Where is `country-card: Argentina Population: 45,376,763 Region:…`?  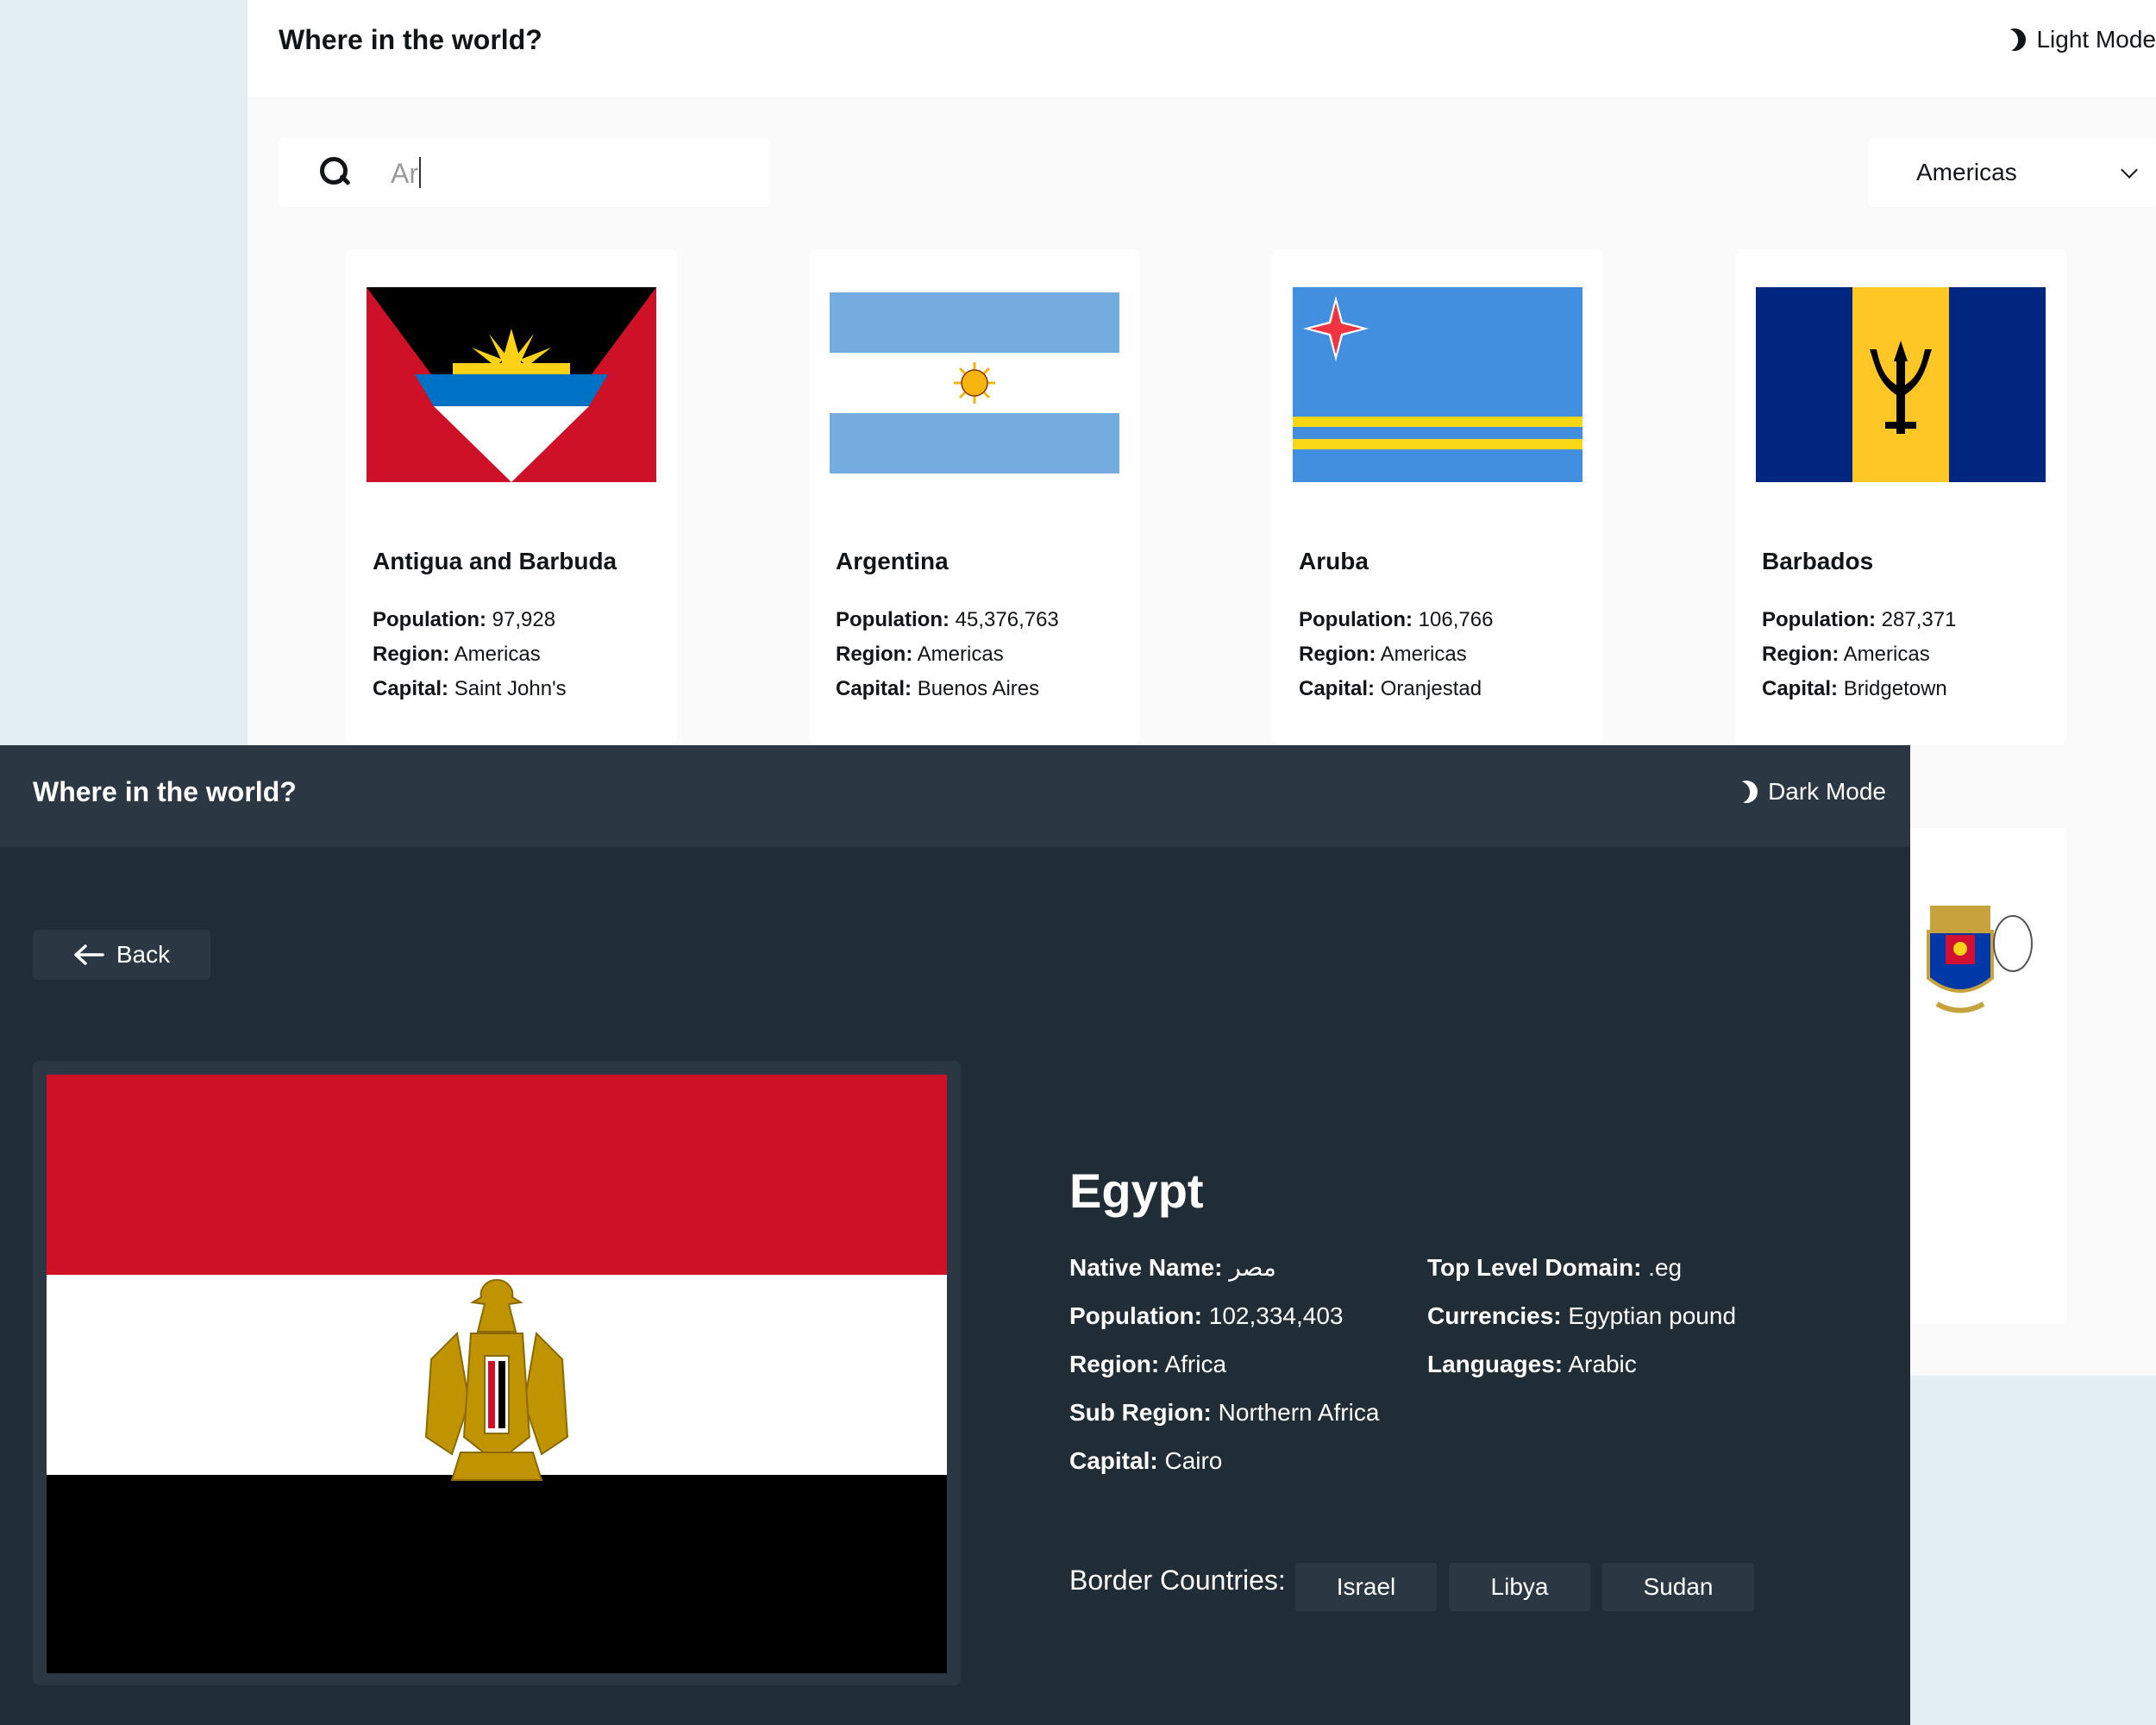
country-card: Argentina Population: 45,376,763 Region:… is located at coordinates (974, 497).